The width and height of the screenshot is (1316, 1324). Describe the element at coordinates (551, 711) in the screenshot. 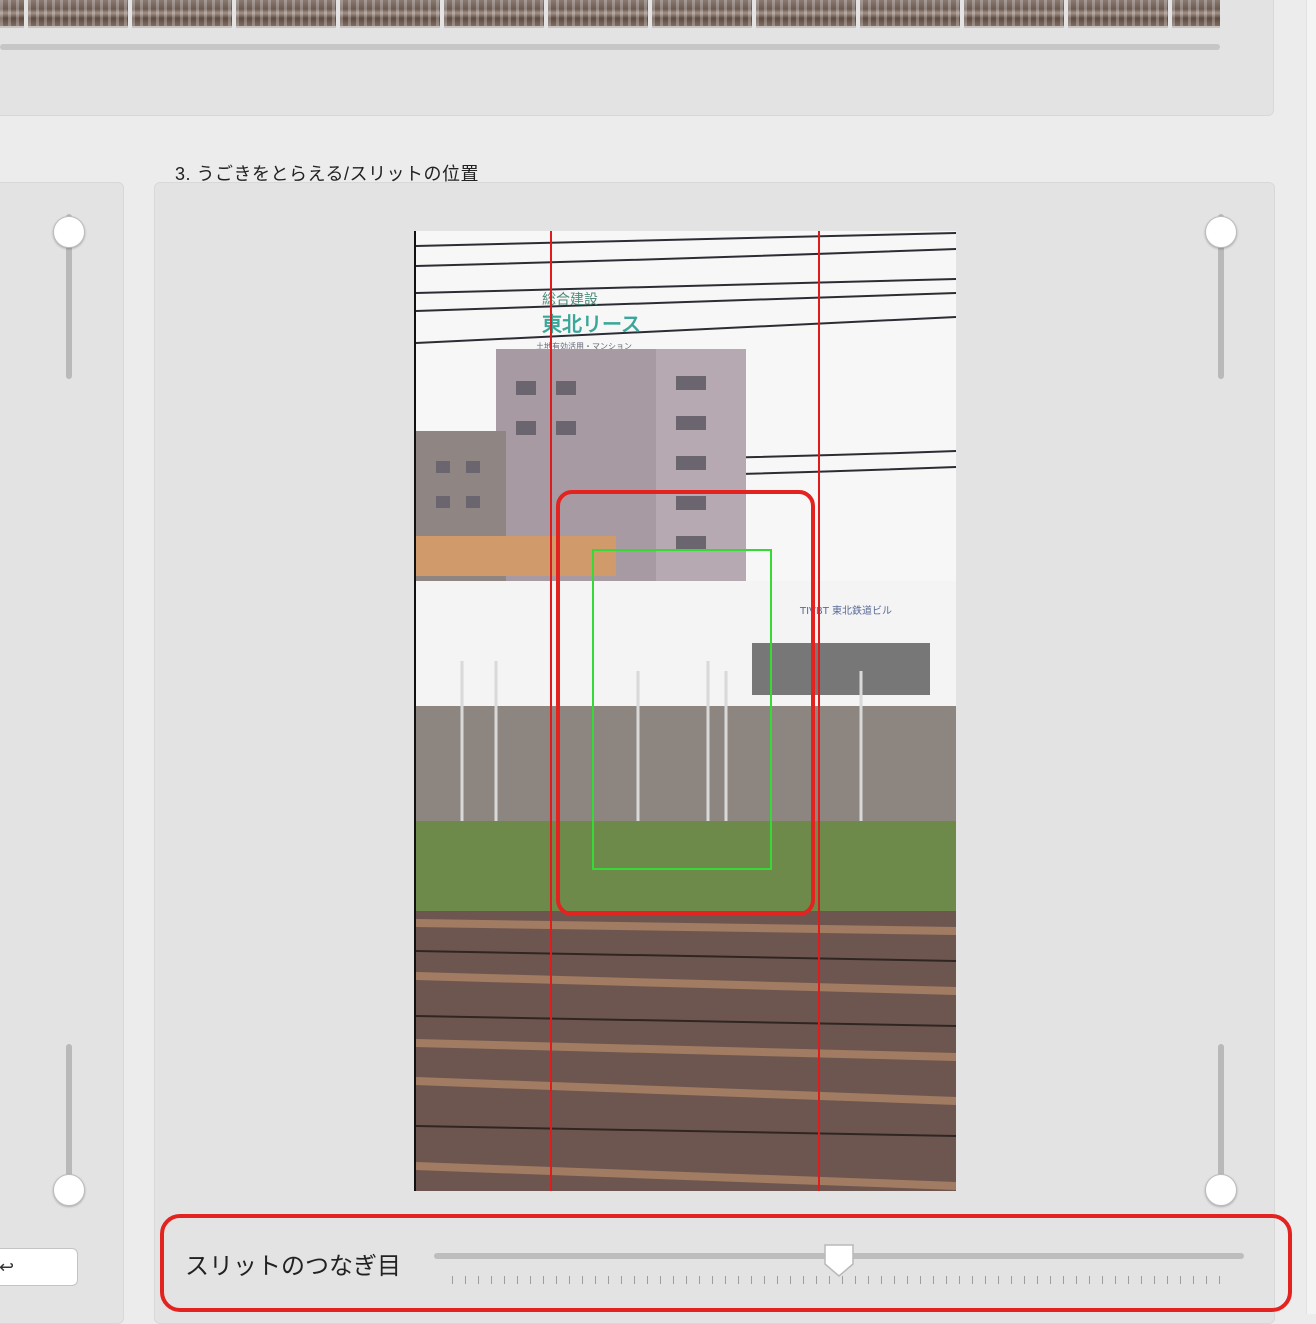

I see `slit-left-line` at that location.